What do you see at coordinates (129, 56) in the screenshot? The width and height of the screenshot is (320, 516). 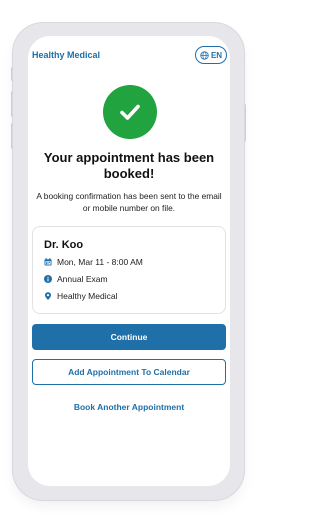 I see `app-header: Healthy Medical EN` at bounding box center [129, 56].